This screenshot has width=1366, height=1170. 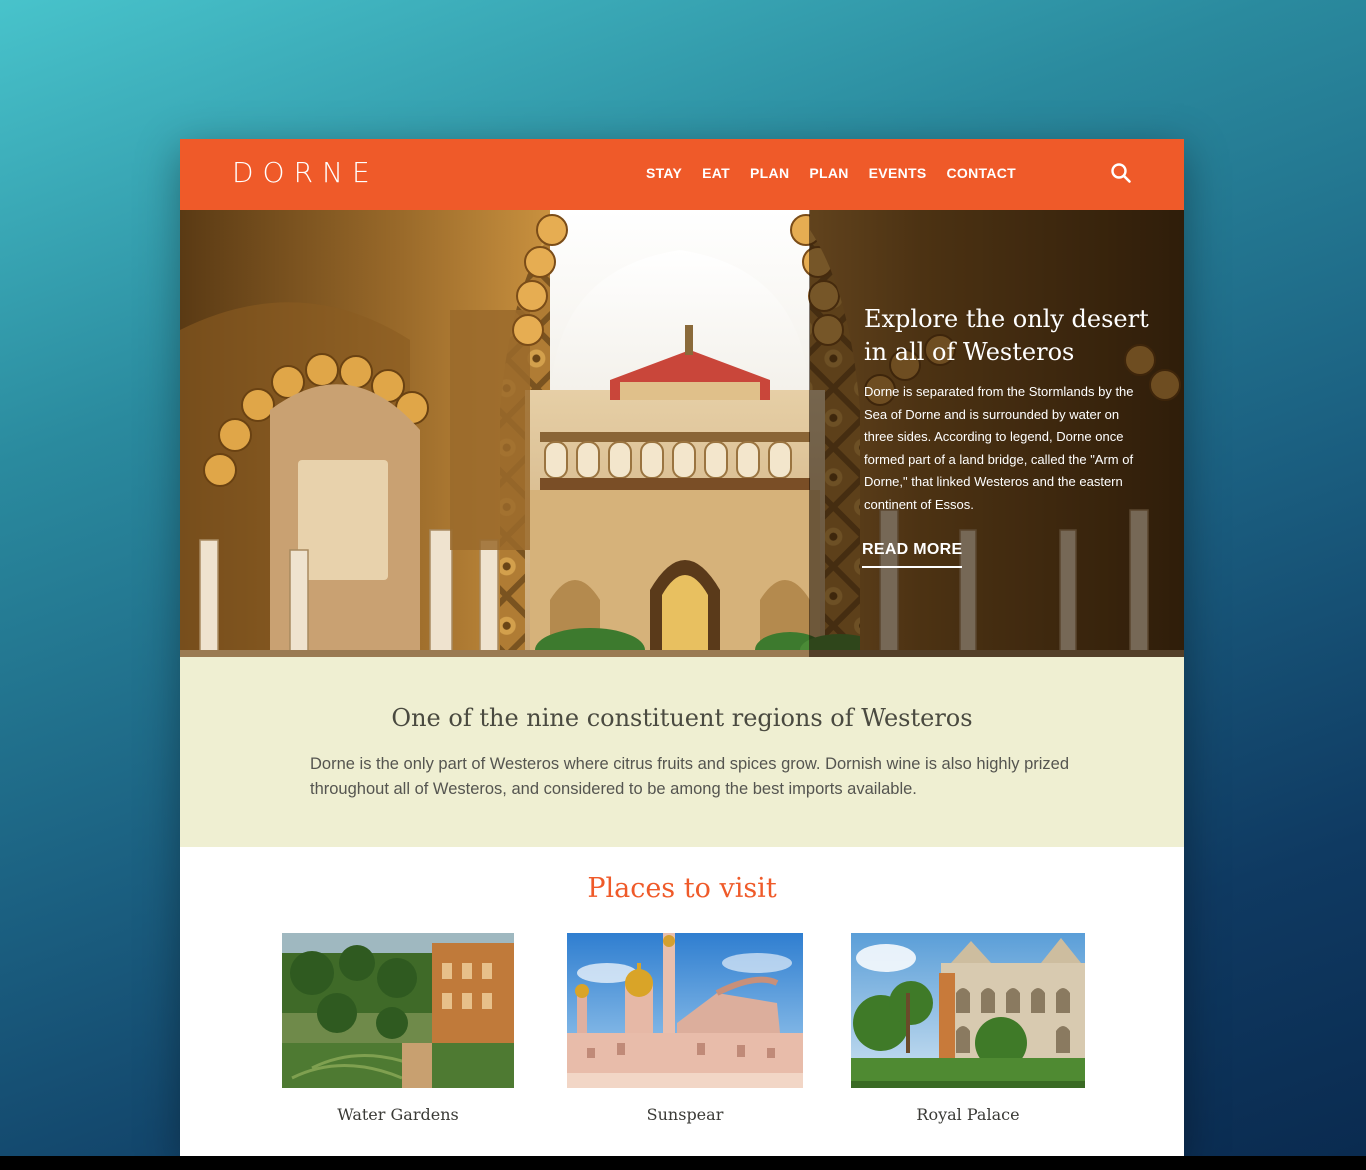 What do you see at coordinates (982, 173) in the screenshot?
I see `nav-item-contact: CONTACT` at bounding box center [982, 173].